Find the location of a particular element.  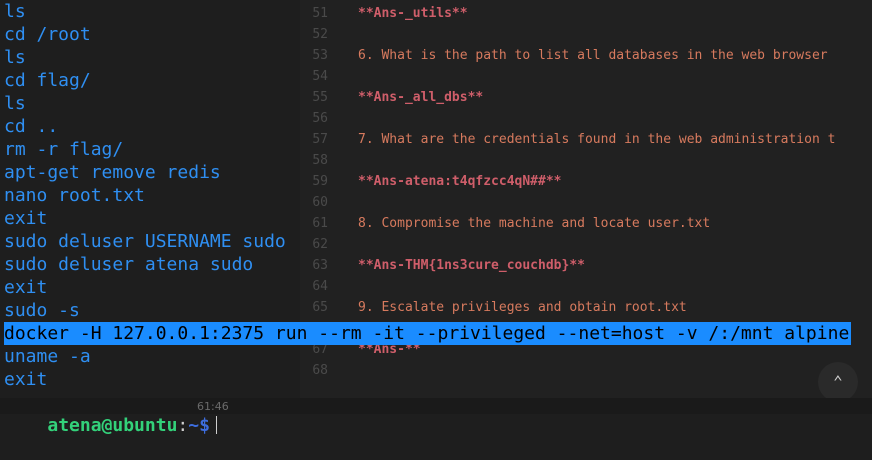

text-cursor is located at coordinates (216, 425).